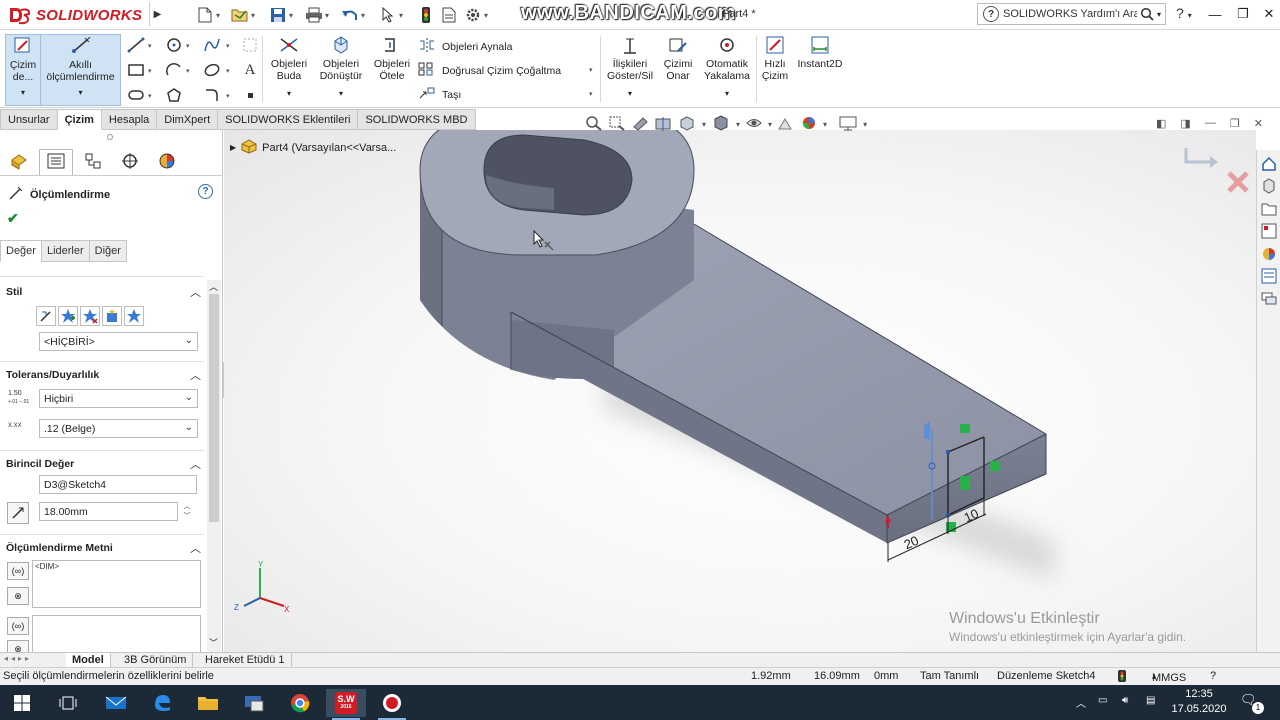 The height and width of the screenshot is (720, 1280). Describe the element at coordinates (465, 46) in the screenshot. I see `mirror-entities-button: Objeleri Aynala` at that location.